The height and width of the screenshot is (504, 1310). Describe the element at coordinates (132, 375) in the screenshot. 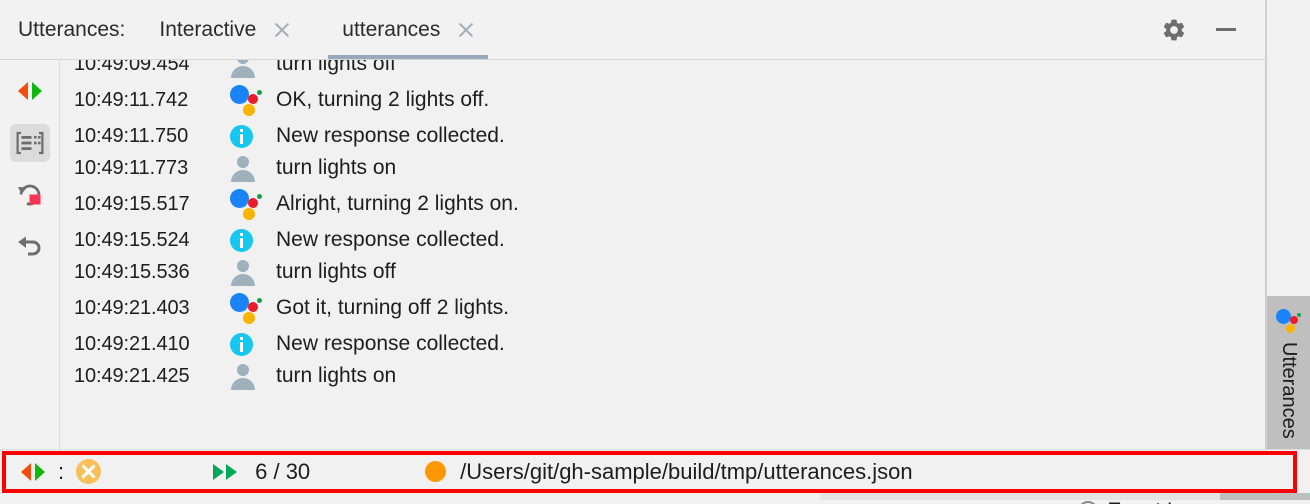

I see `log-timestamp: 10:49:21.425` at that location.